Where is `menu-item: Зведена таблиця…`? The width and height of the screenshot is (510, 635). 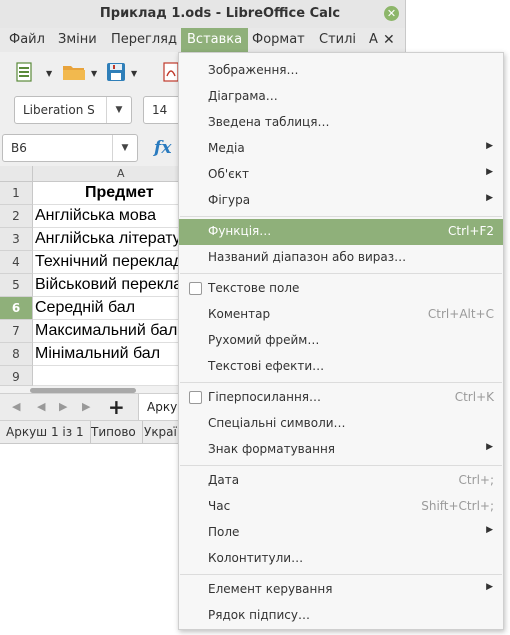 menu-item: Зведена таблиця… is located at coordinates (341, 123).